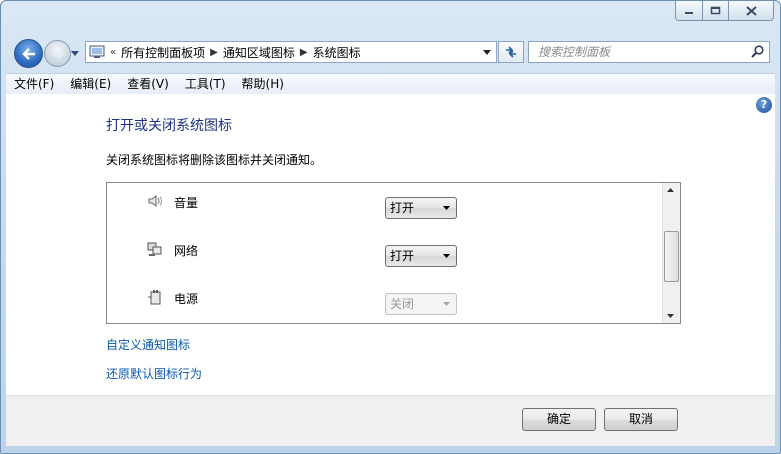 This screenshot has width=781, height=454. I want to click on breadcrumb-notification-icons: 通知区域图标, so click(259, 52).